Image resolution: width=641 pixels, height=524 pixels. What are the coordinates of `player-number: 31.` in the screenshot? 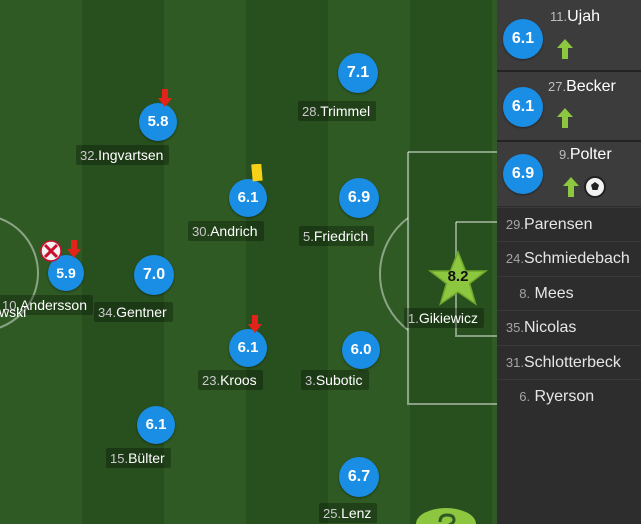 It's located at (514, 362).